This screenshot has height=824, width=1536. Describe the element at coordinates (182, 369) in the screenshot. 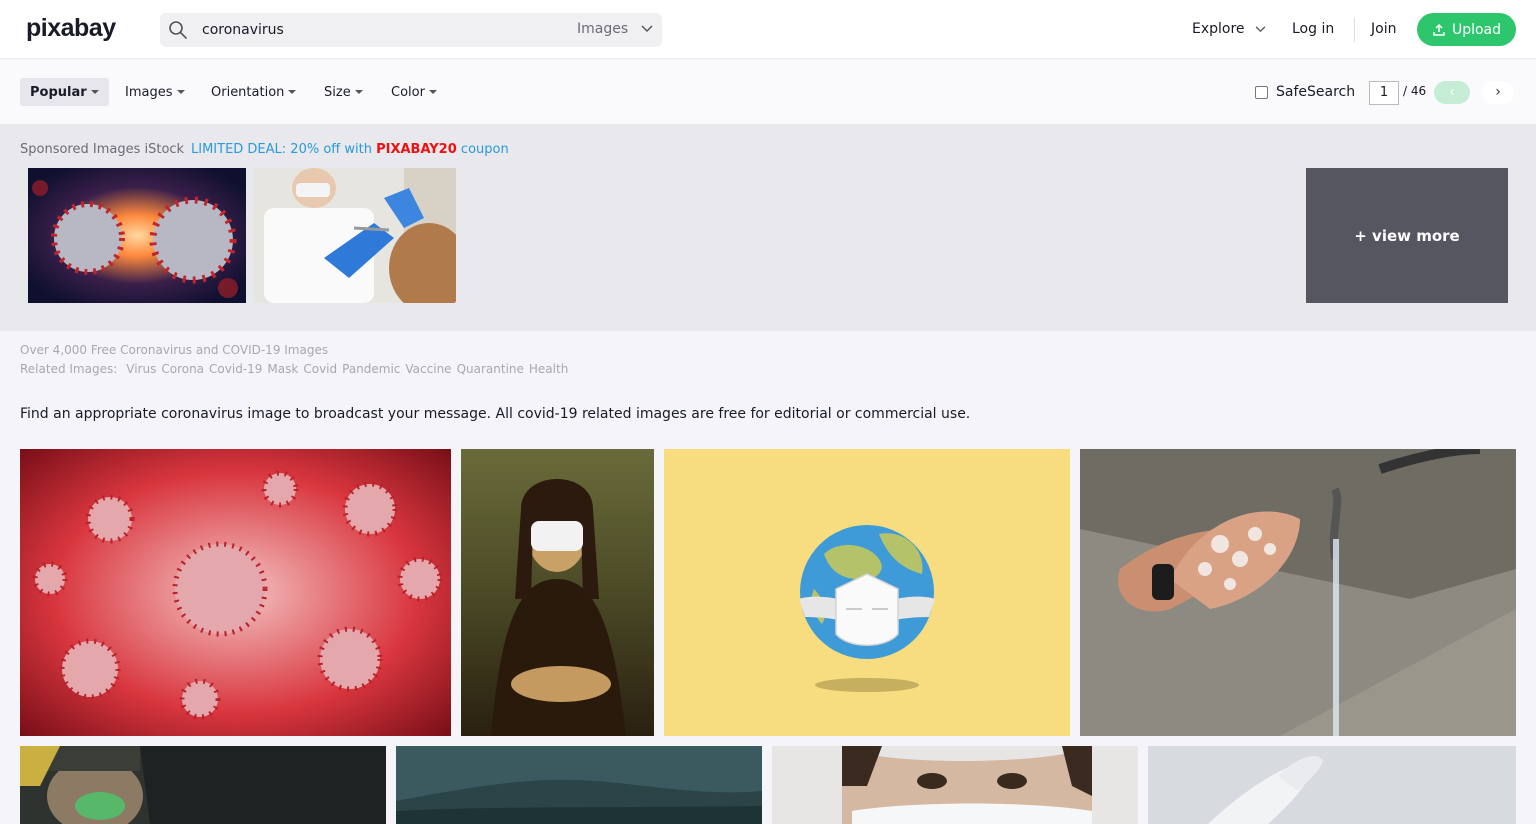

I see `related-tag: Corona` at that location.